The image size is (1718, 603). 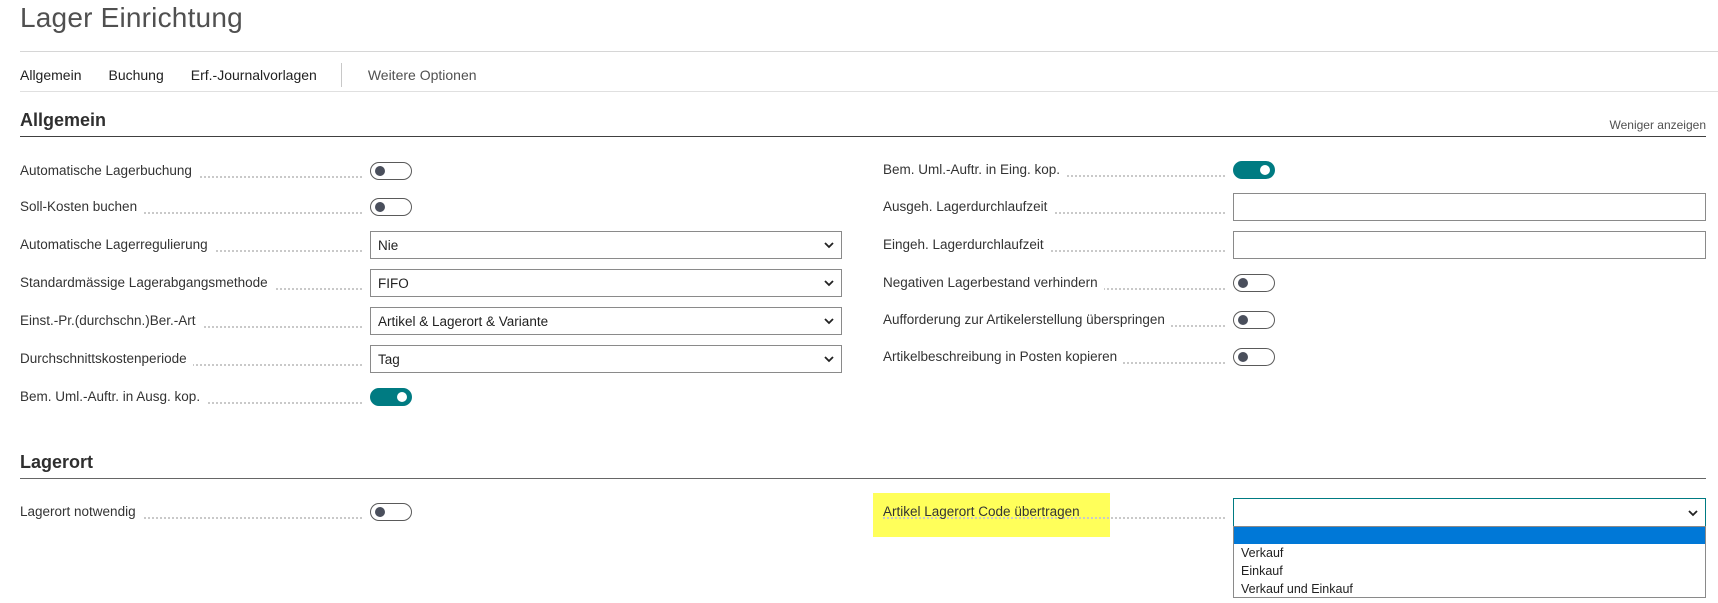 I want to click on field-label: Eingeh. Lagerdurchlaufzeit, so click(x=966, y=244).